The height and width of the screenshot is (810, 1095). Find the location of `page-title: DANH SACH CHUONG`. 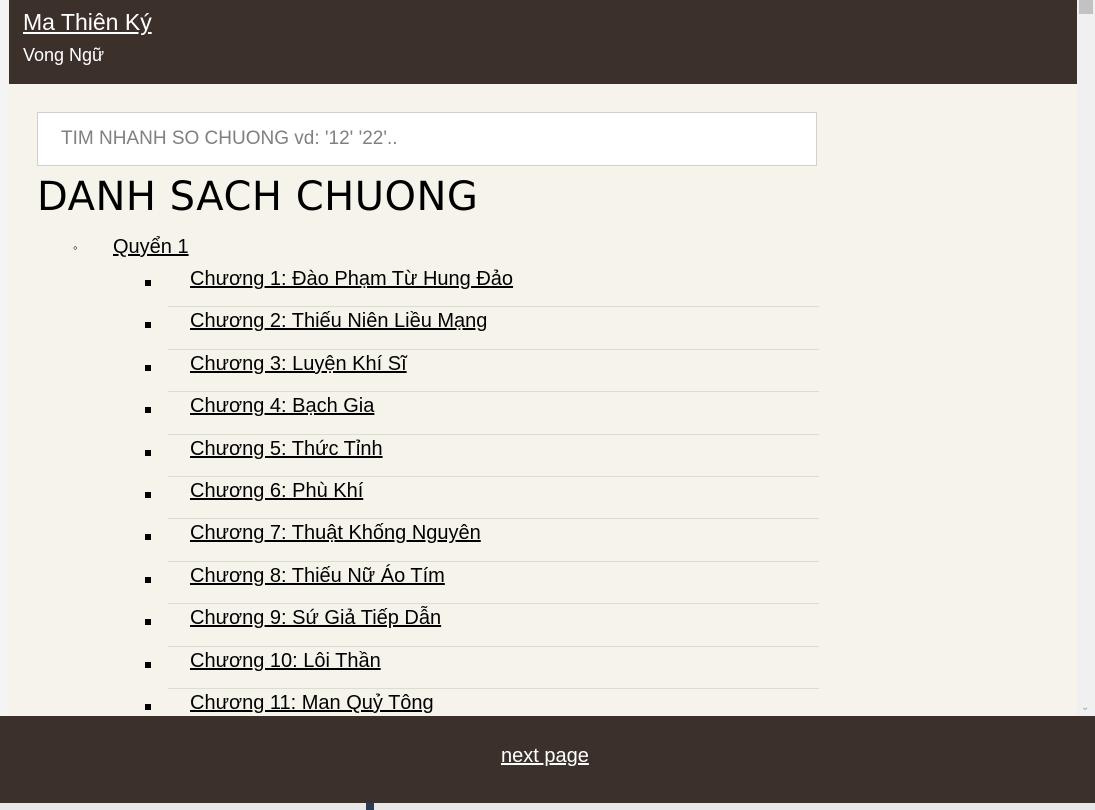

page-title: DANH SACH CHUONG is located at coordinates (258, 197).